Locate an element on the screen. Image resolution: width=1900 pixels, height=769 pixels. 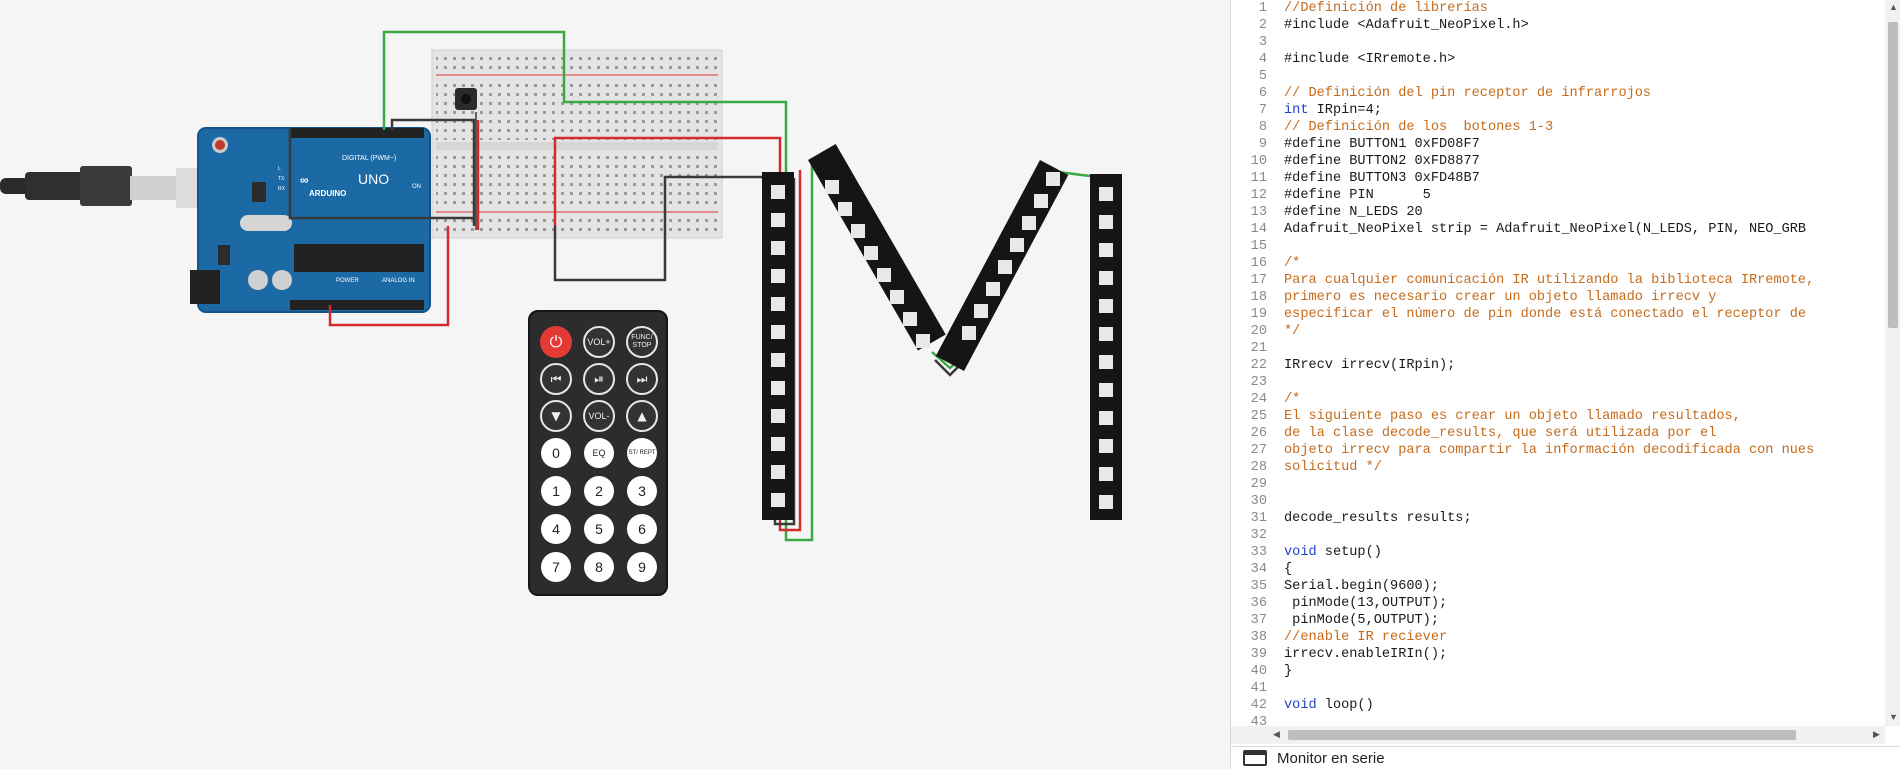
code-line: 33 void setup() is located at coordinates (1558, 552).